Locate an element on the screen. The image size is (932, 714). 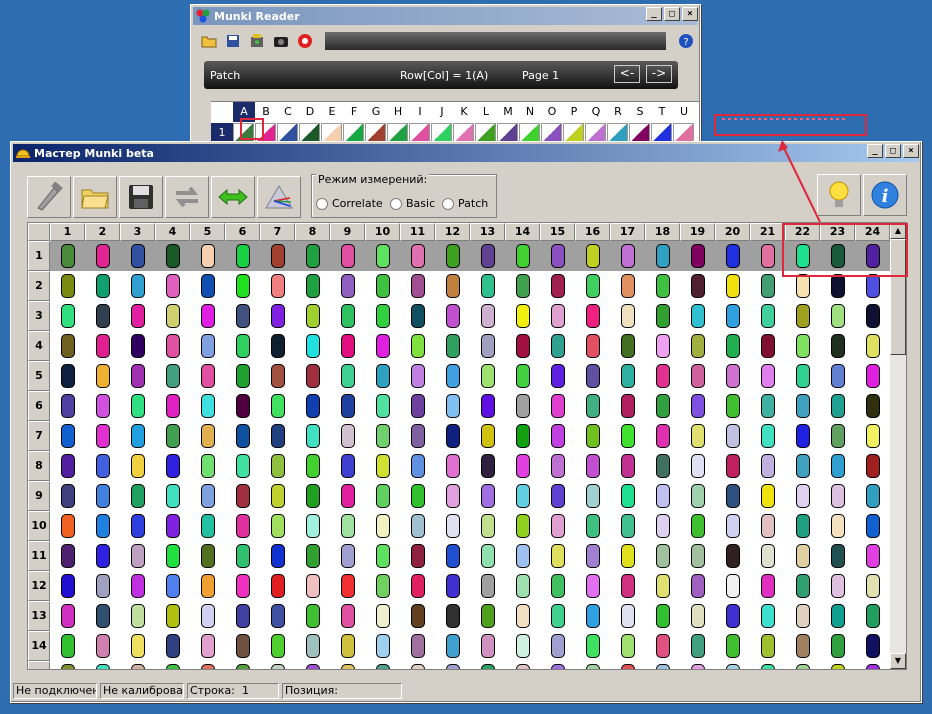
column-header-12: 12 is located at coordinates (452, 232).